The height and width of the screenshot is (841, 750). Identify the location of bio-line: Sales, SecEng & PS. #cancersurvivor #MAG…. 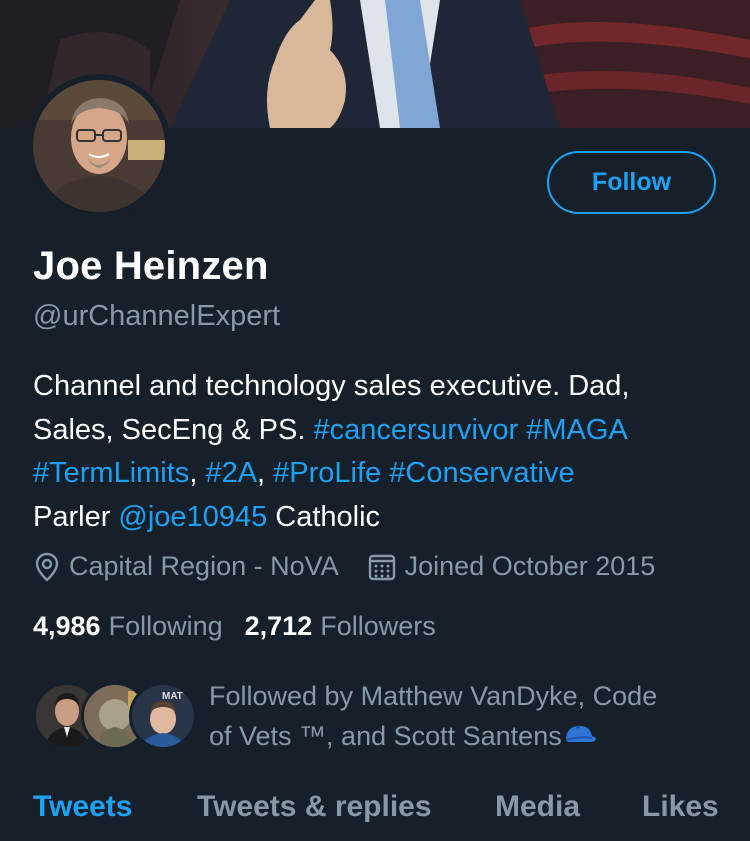
(378, 431).